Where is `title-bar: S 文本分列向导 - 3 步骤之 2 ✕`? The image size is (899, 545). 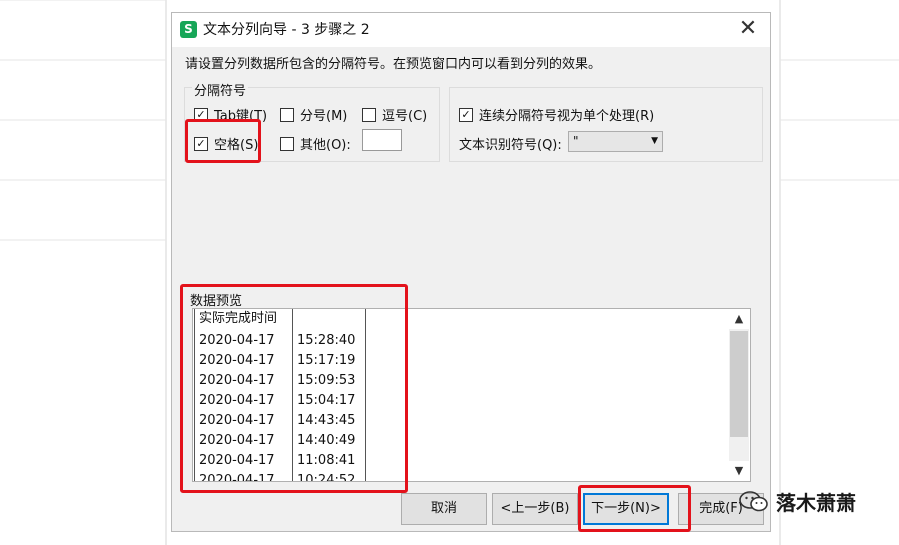 title-bar: S 文本分列向导 - 3 步骤之 2 ✕ is located at coordinates (471, 30).